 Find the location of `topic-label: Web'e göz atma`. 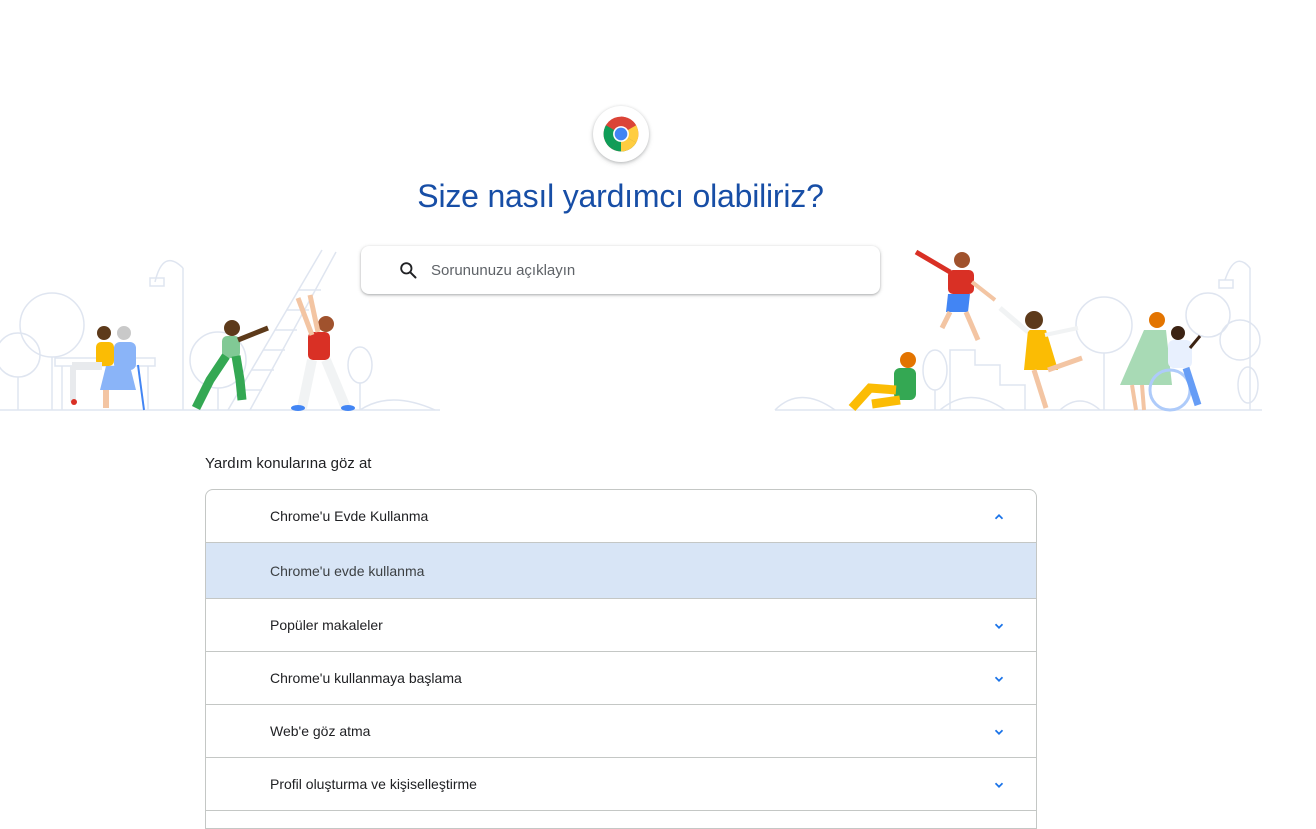

topic-label: Web'e göz atma is located at coordinates (320, 731).